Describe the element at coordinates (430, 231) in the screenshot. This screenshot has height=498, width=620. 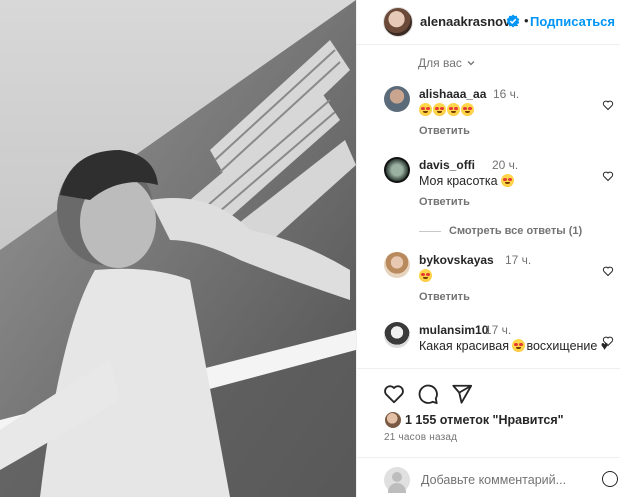
I see `divider-line` at that location.